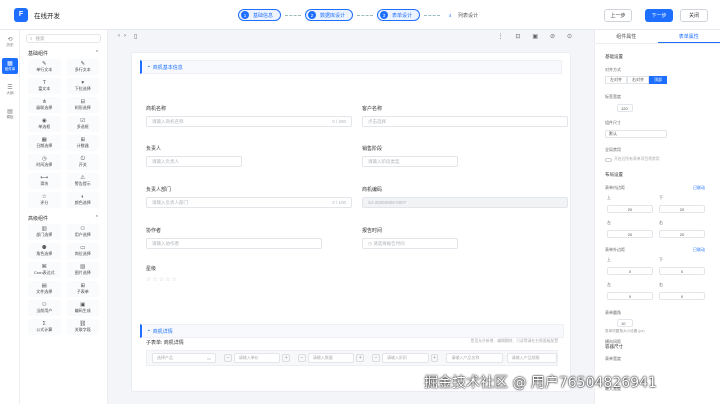 This screenshot has height=404, width=720. Describe the element at coordinates (410, 161) in the screenshot. I see `stage-input: 请输入阶段类型` at that location.